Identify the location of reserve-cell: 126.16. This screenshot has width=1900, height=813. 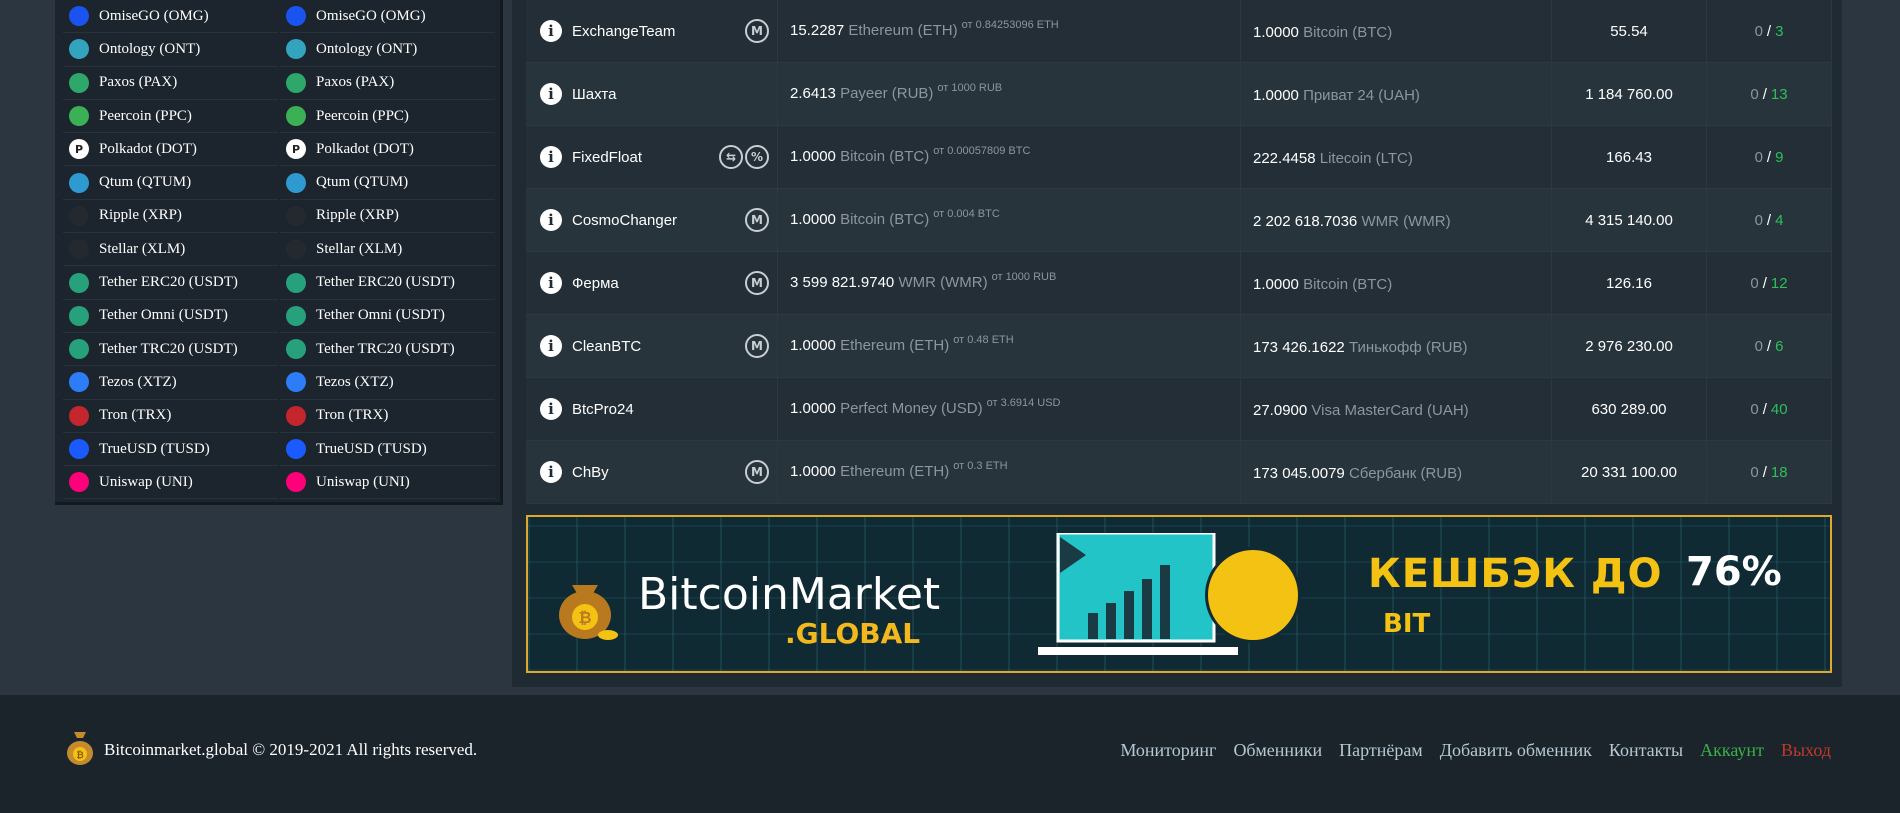
(1629, 283).